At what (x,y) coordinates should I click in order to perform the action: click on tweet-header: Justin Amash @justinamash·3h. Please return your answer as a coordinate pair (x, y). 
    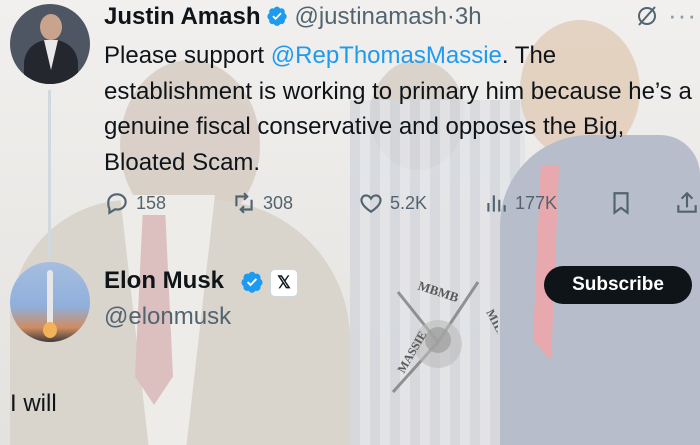
    Looking at the image, I should click on (293, 17).